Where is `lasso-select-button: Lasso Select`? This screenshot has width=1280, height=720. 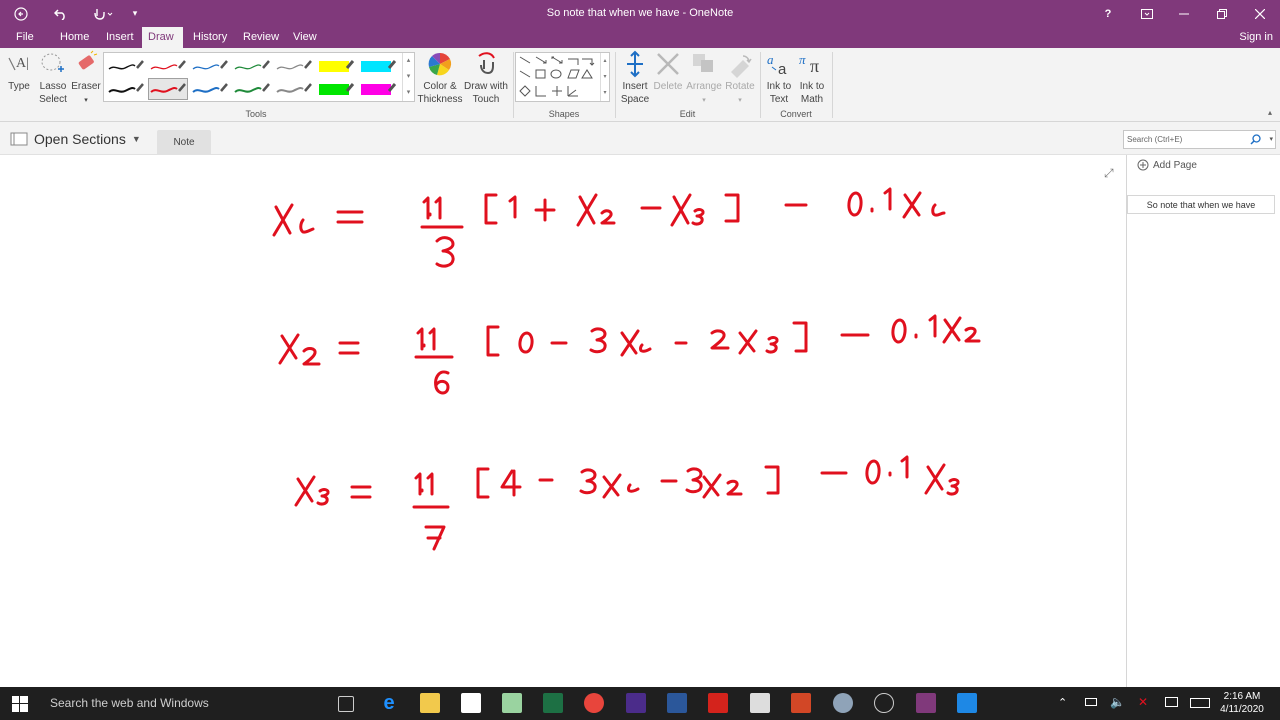 lasso-select-button: Lasso Select is located at coordinates (53, 78).